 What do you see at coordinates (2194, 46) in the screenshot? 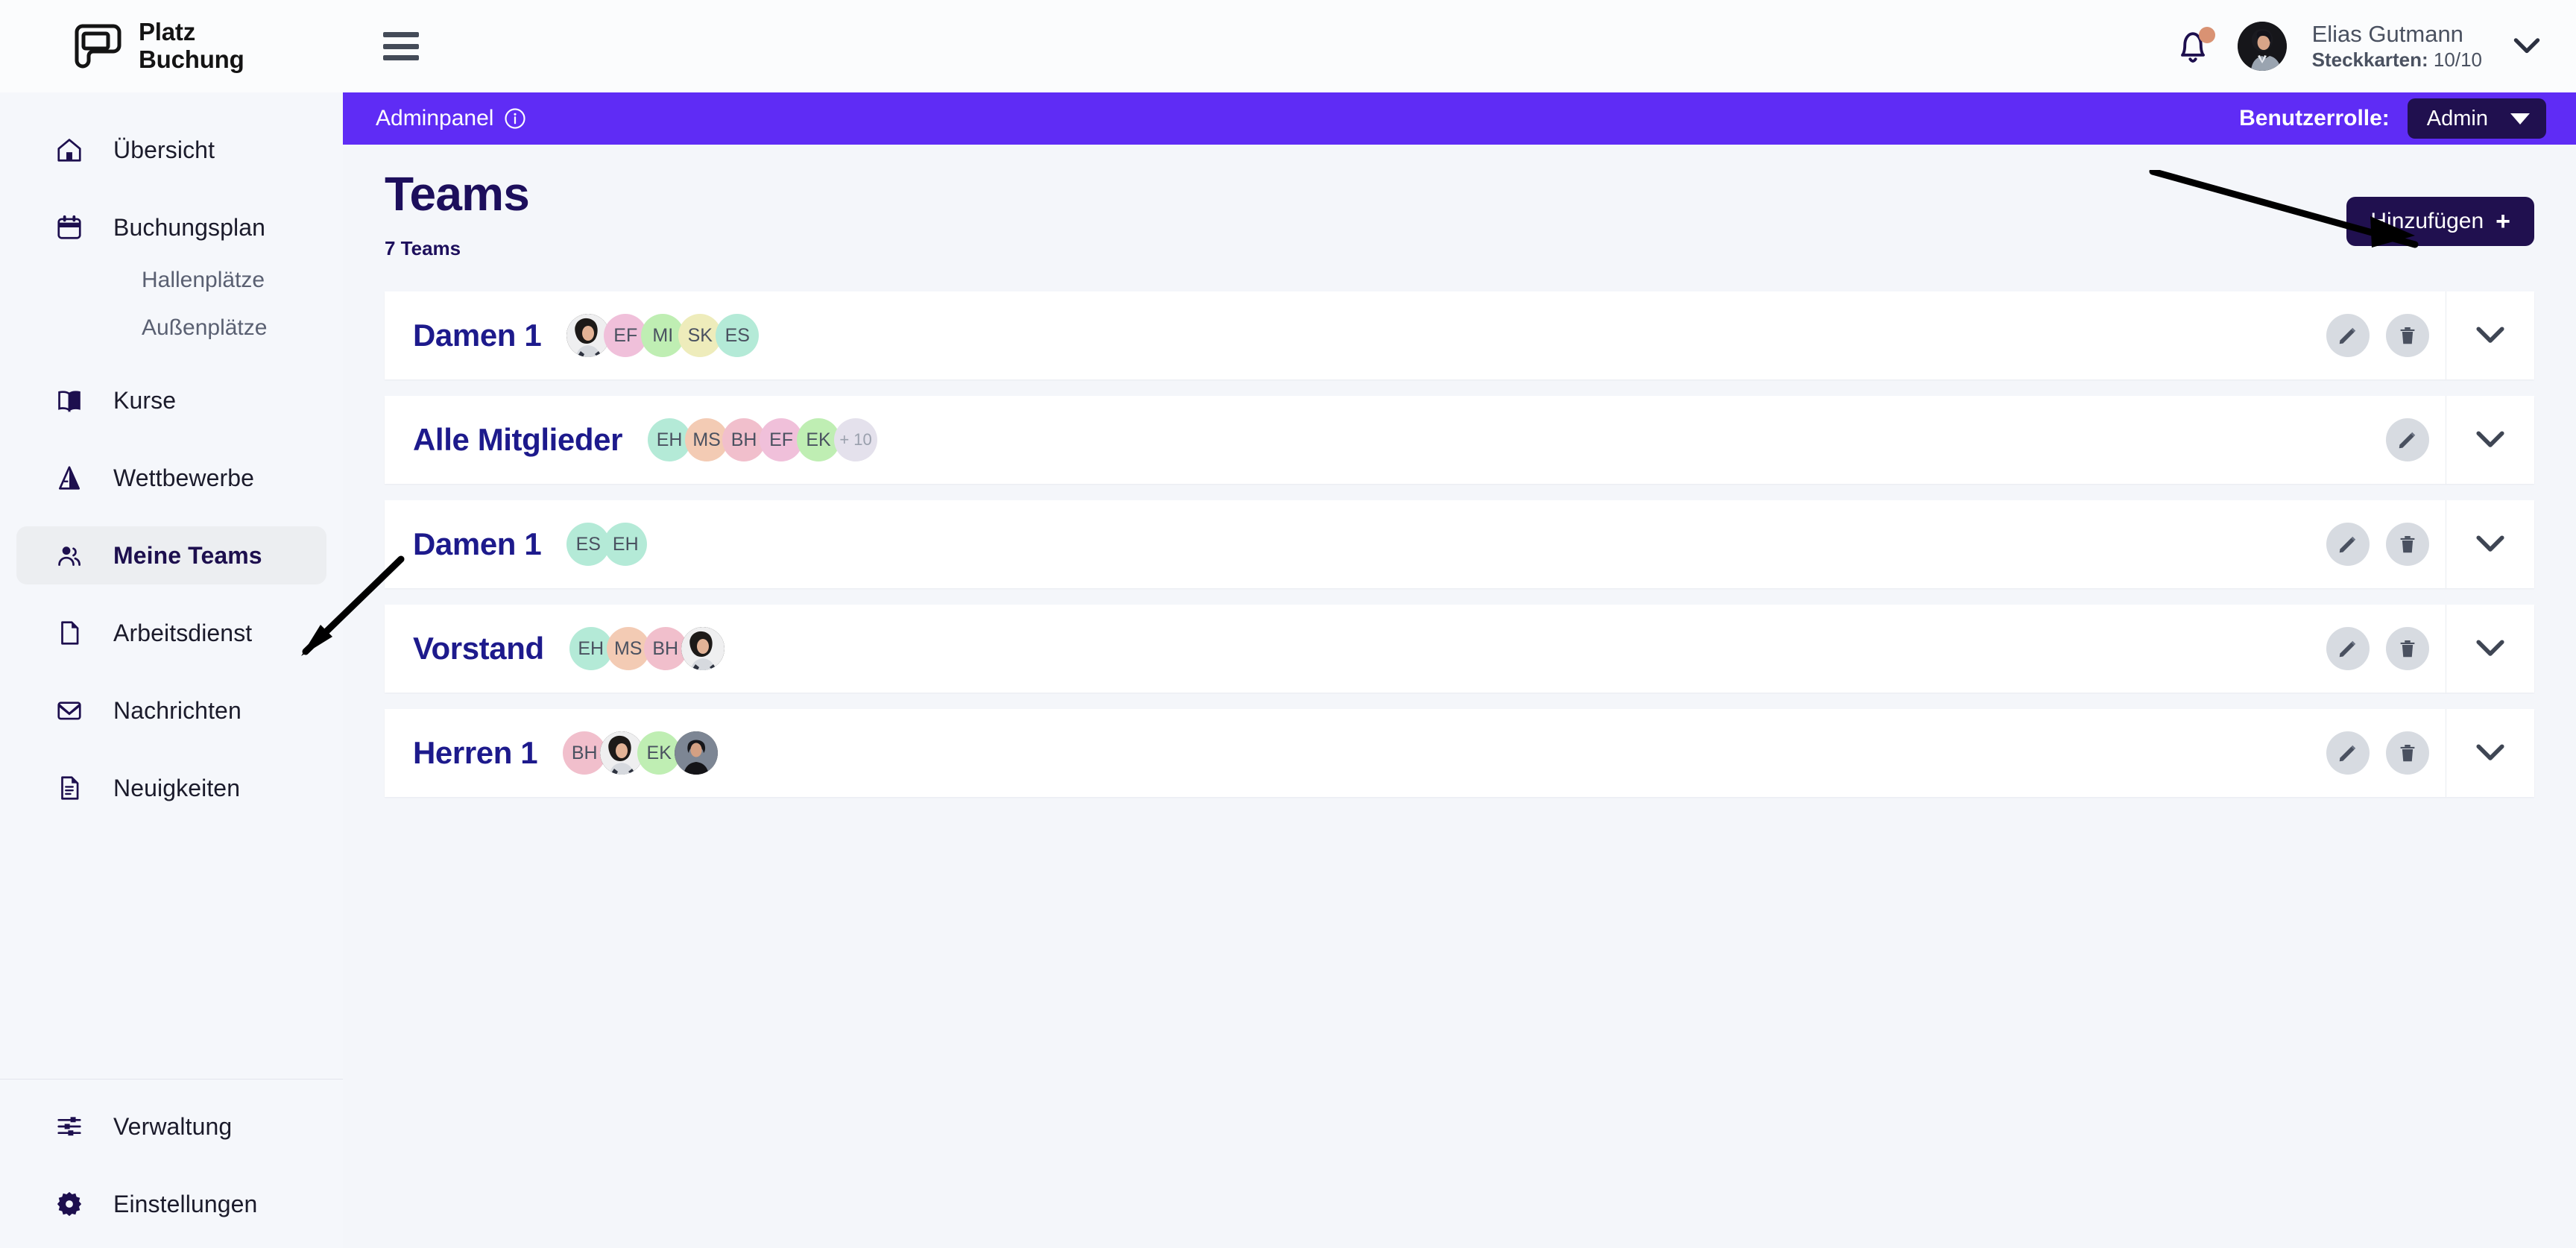
I see `notifications-button` at bounding box center [2194, 46].